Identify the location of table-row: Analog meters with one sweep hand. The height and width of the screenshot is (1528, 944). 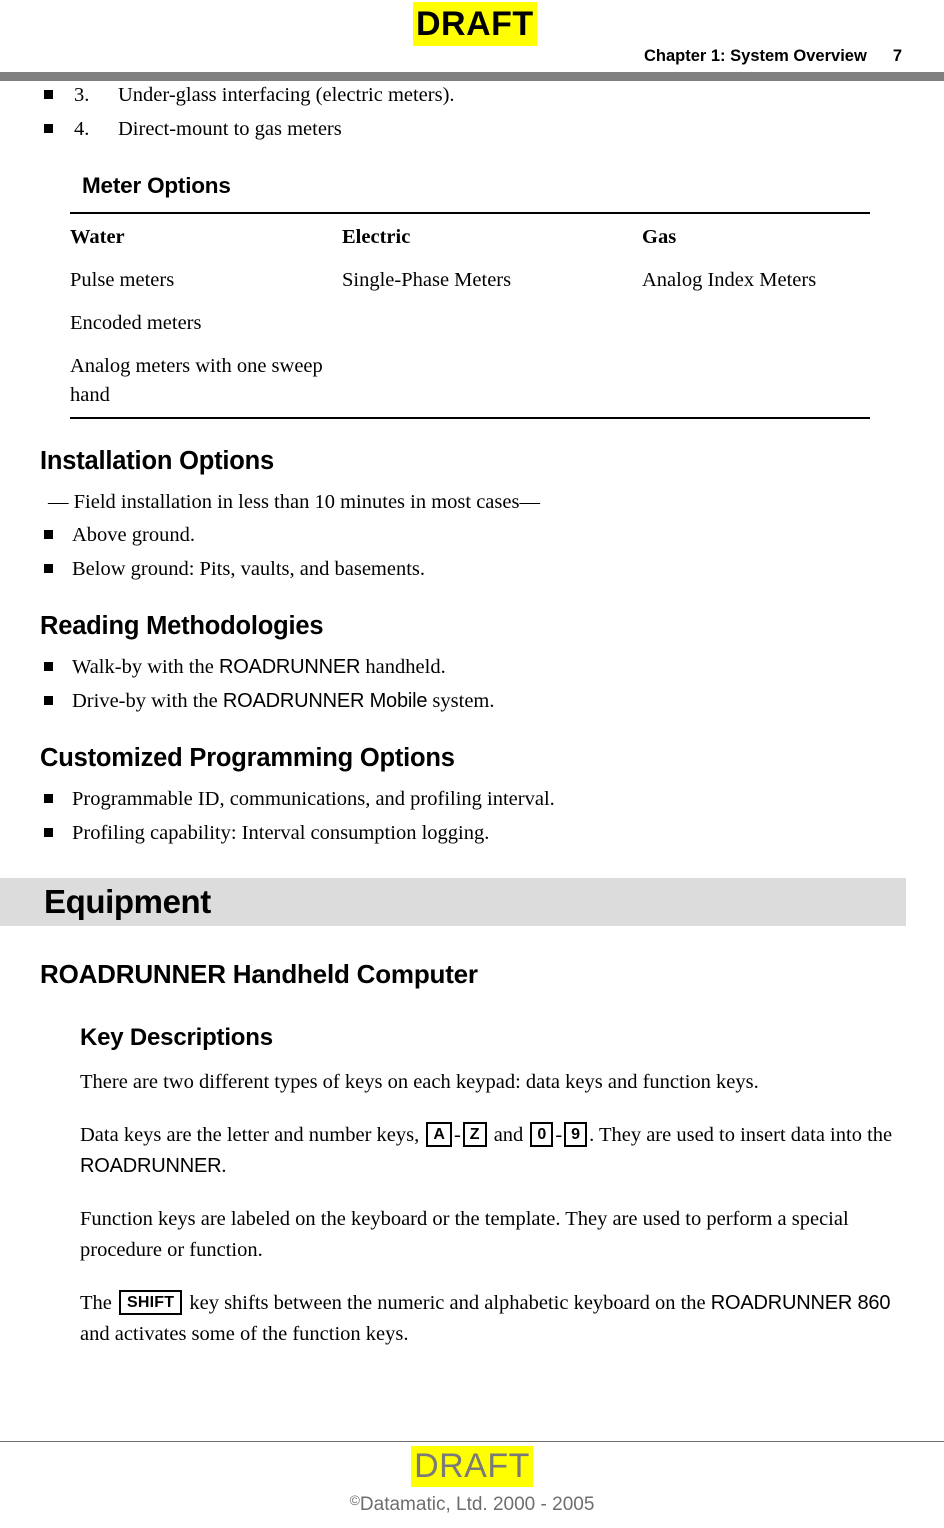
(470, 381).